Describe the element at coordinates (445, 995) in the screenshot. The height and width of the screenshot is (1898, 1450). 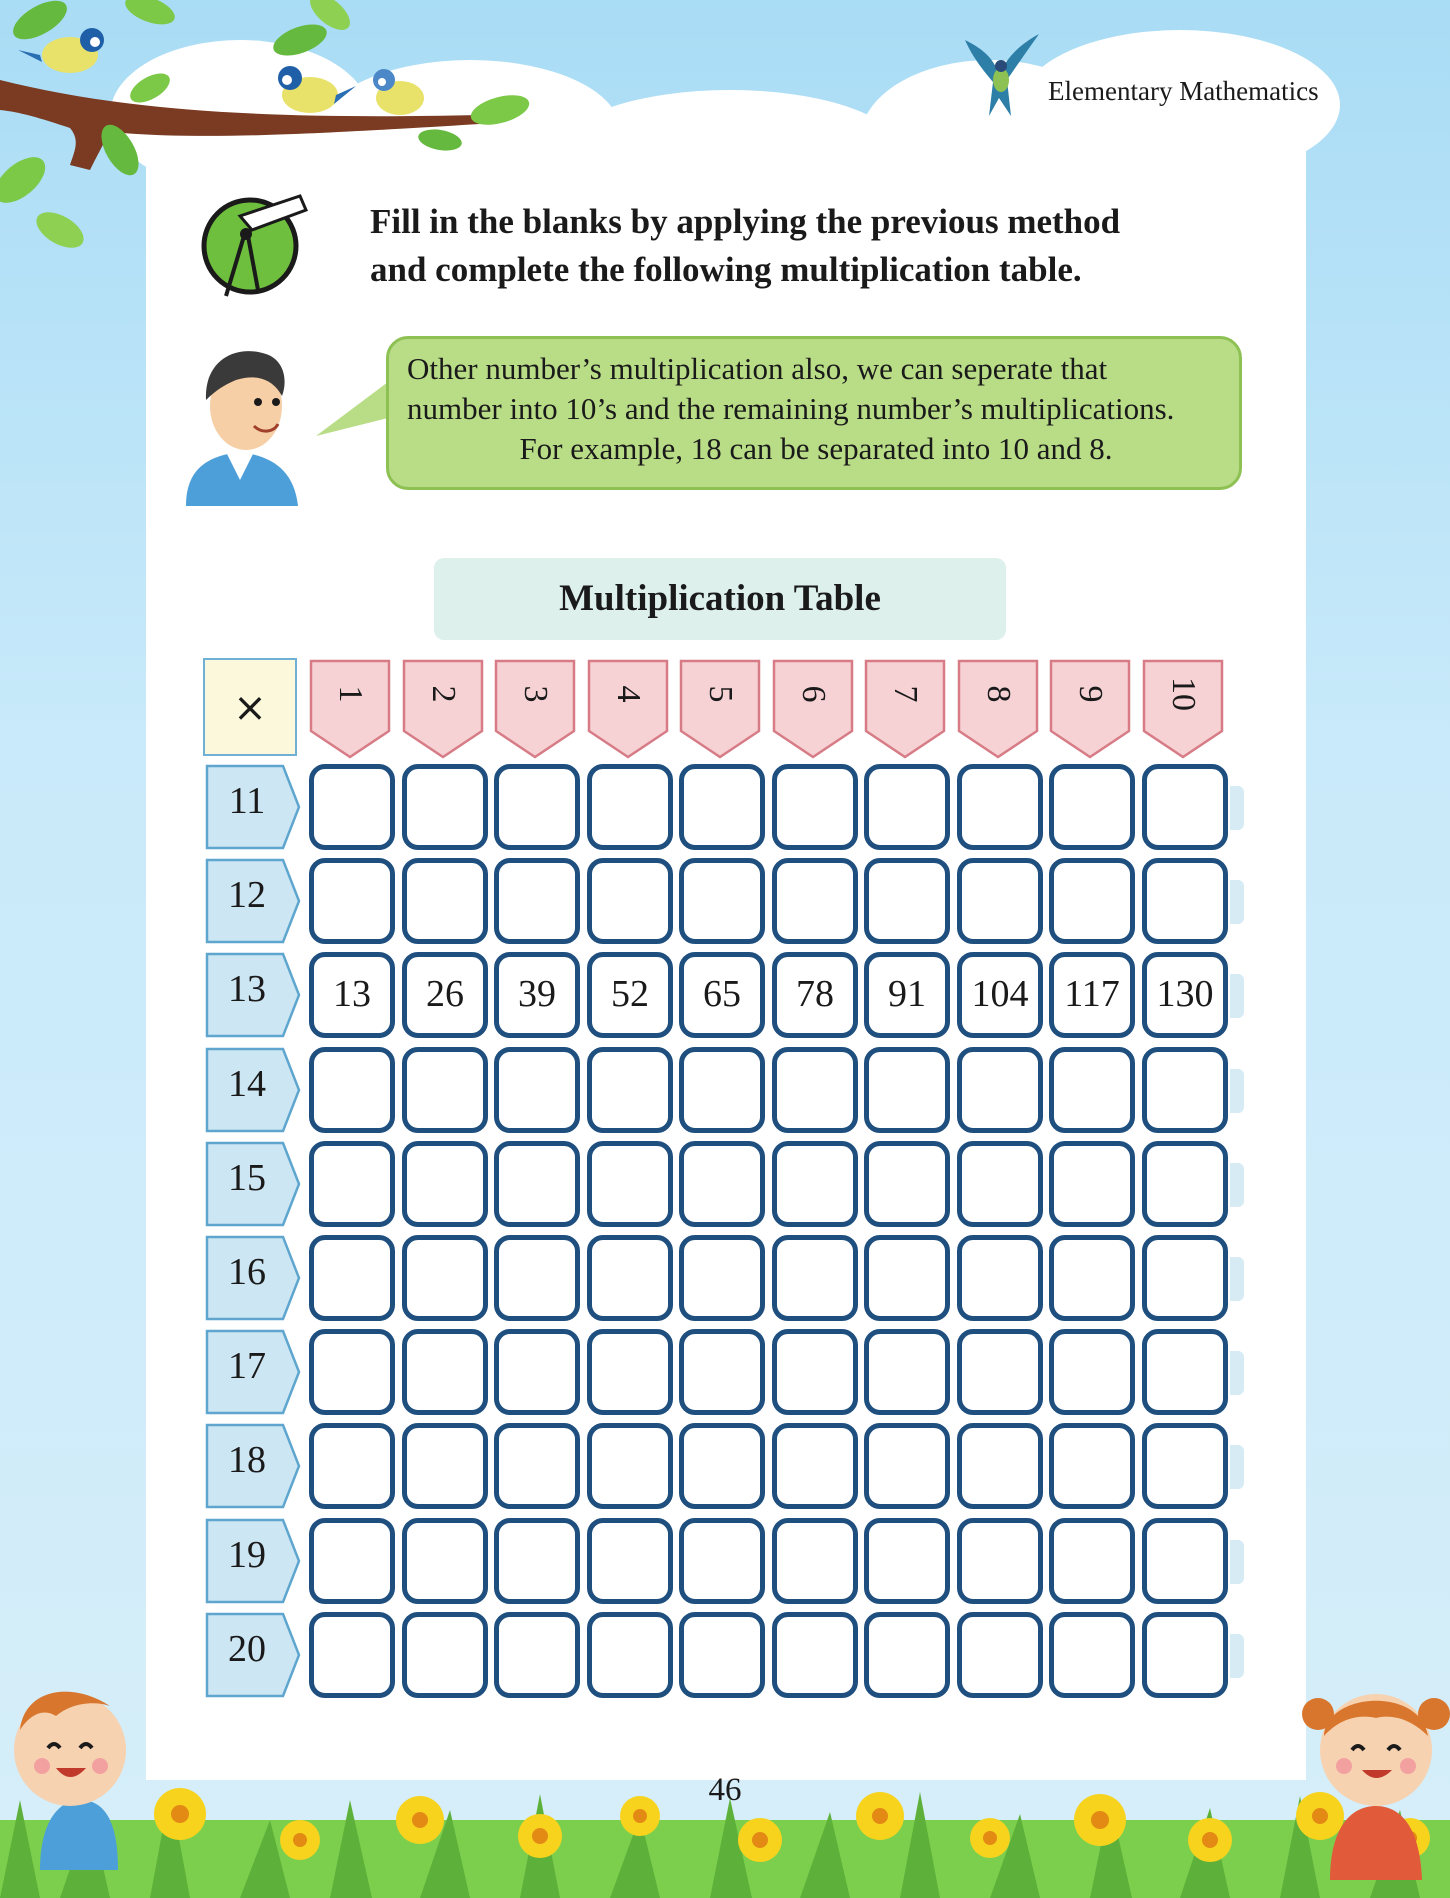
I see `answer-cell: 26` at that location.